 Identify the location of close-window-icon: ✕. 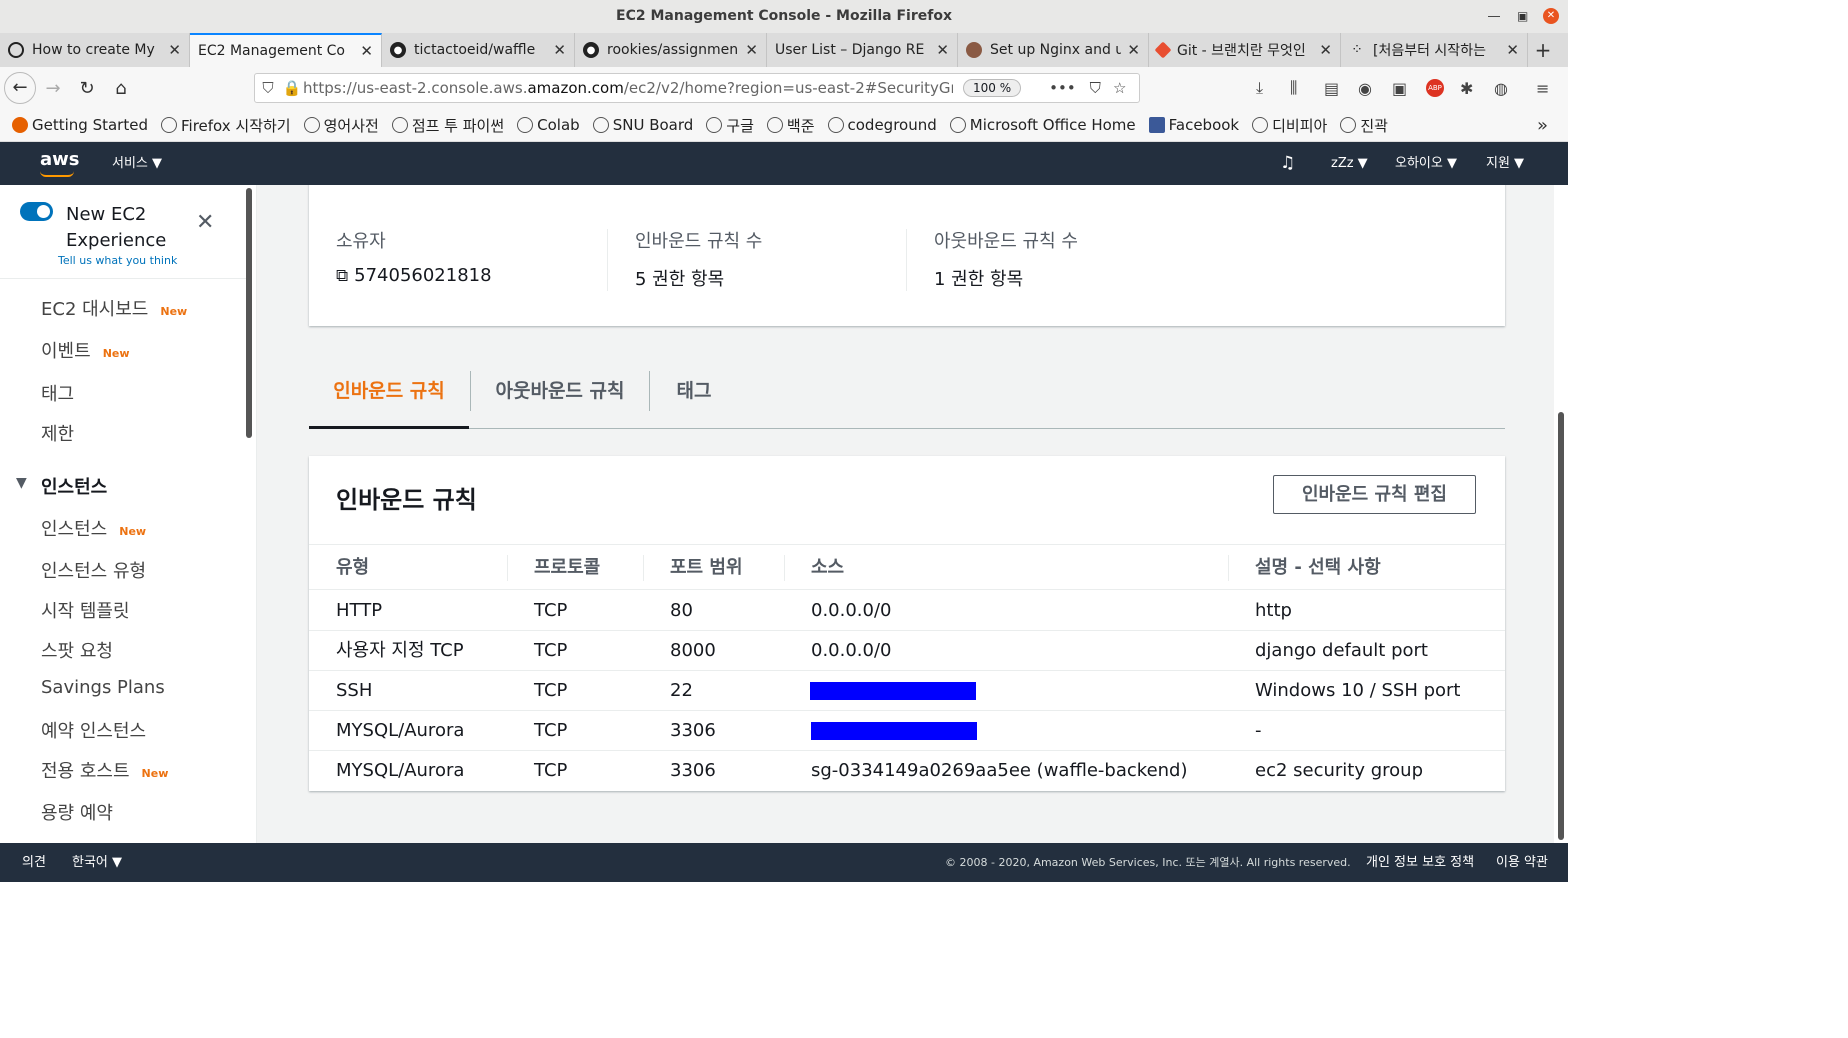
(1551, 16).